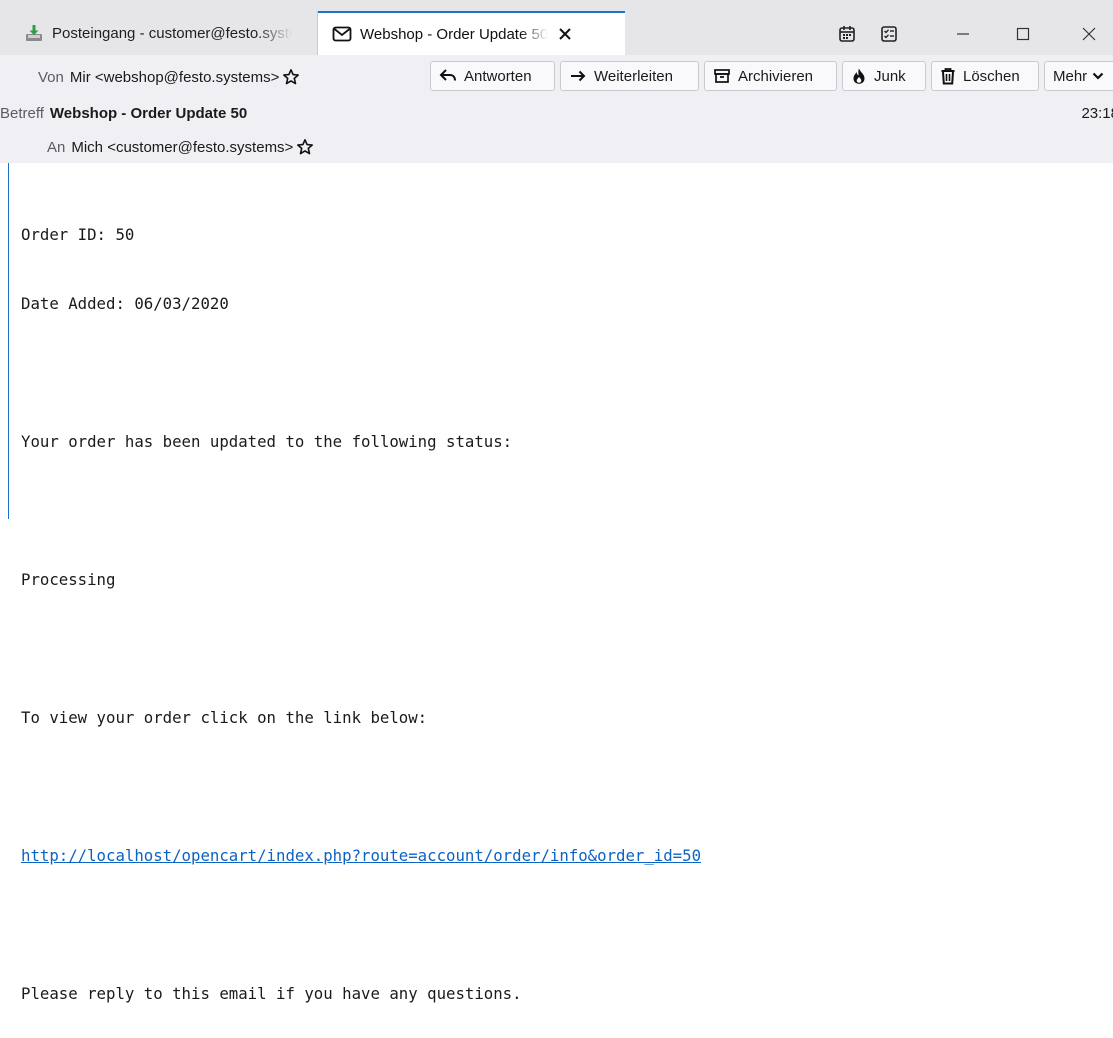 Image resolution: width=1113 pixels, height=1038 pixels. Describe the element at coordinates (148, 113) in the screenshot. I see `subject-value: Webshop - Order Update 50` at that location.